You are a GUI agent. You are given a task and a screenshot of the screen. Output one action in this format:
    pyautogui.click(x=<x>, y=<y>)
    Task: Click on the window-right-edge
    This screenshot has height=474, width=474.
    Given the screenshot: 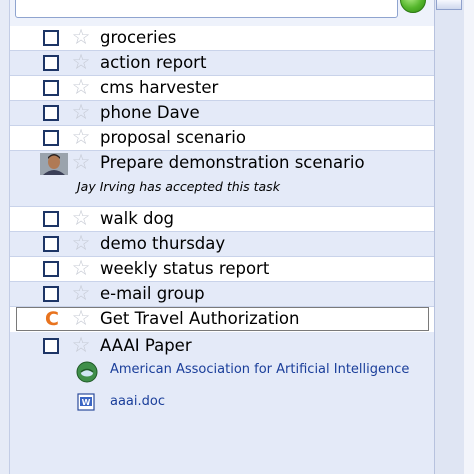 What is the action you would take?
    pyautogui.click(x=469, y=237)
    